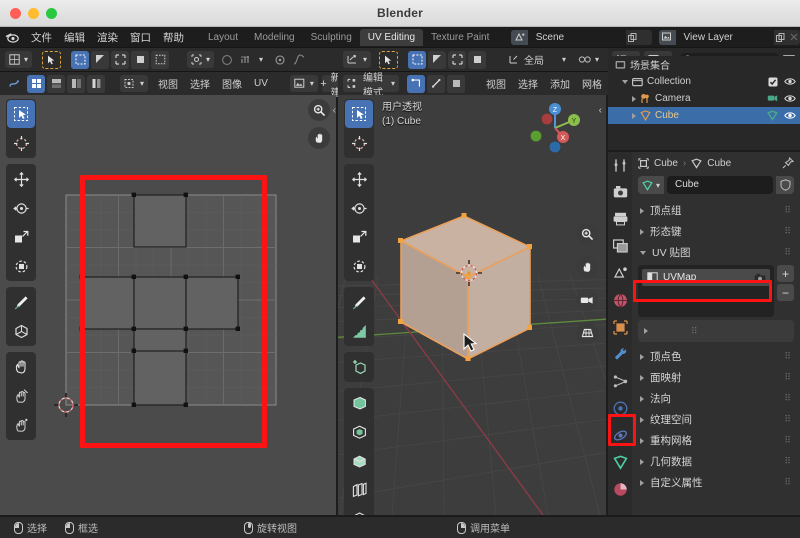 The image size is (800, 538). I want to click on section-custom-properties: 自定义属性 ⠿, so click(716, 482).